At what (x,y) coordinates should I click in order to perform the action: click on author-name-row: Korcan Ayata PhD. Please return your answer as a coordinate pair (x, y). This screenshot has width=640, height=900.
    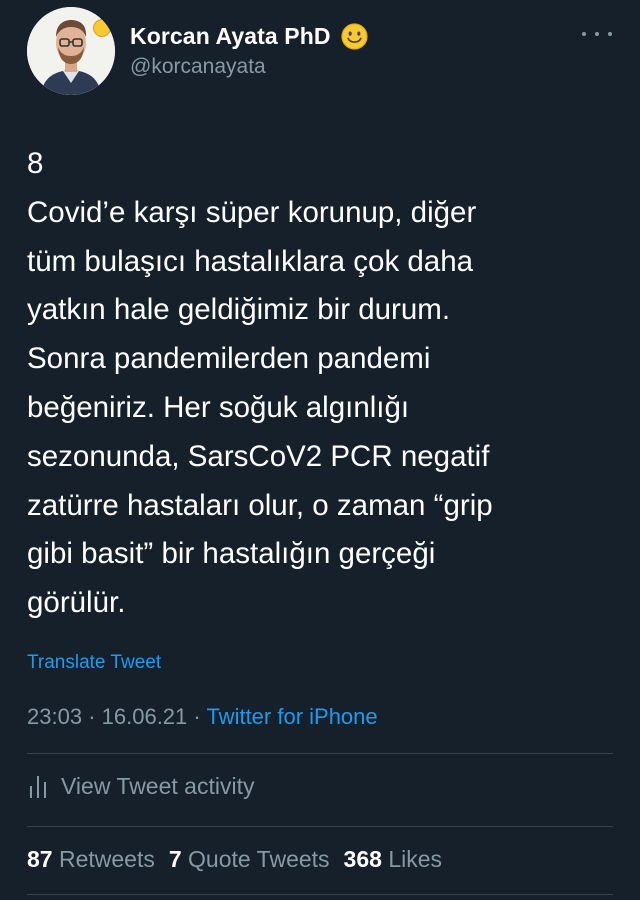
    Looking at the image, I should click on (249, 36).